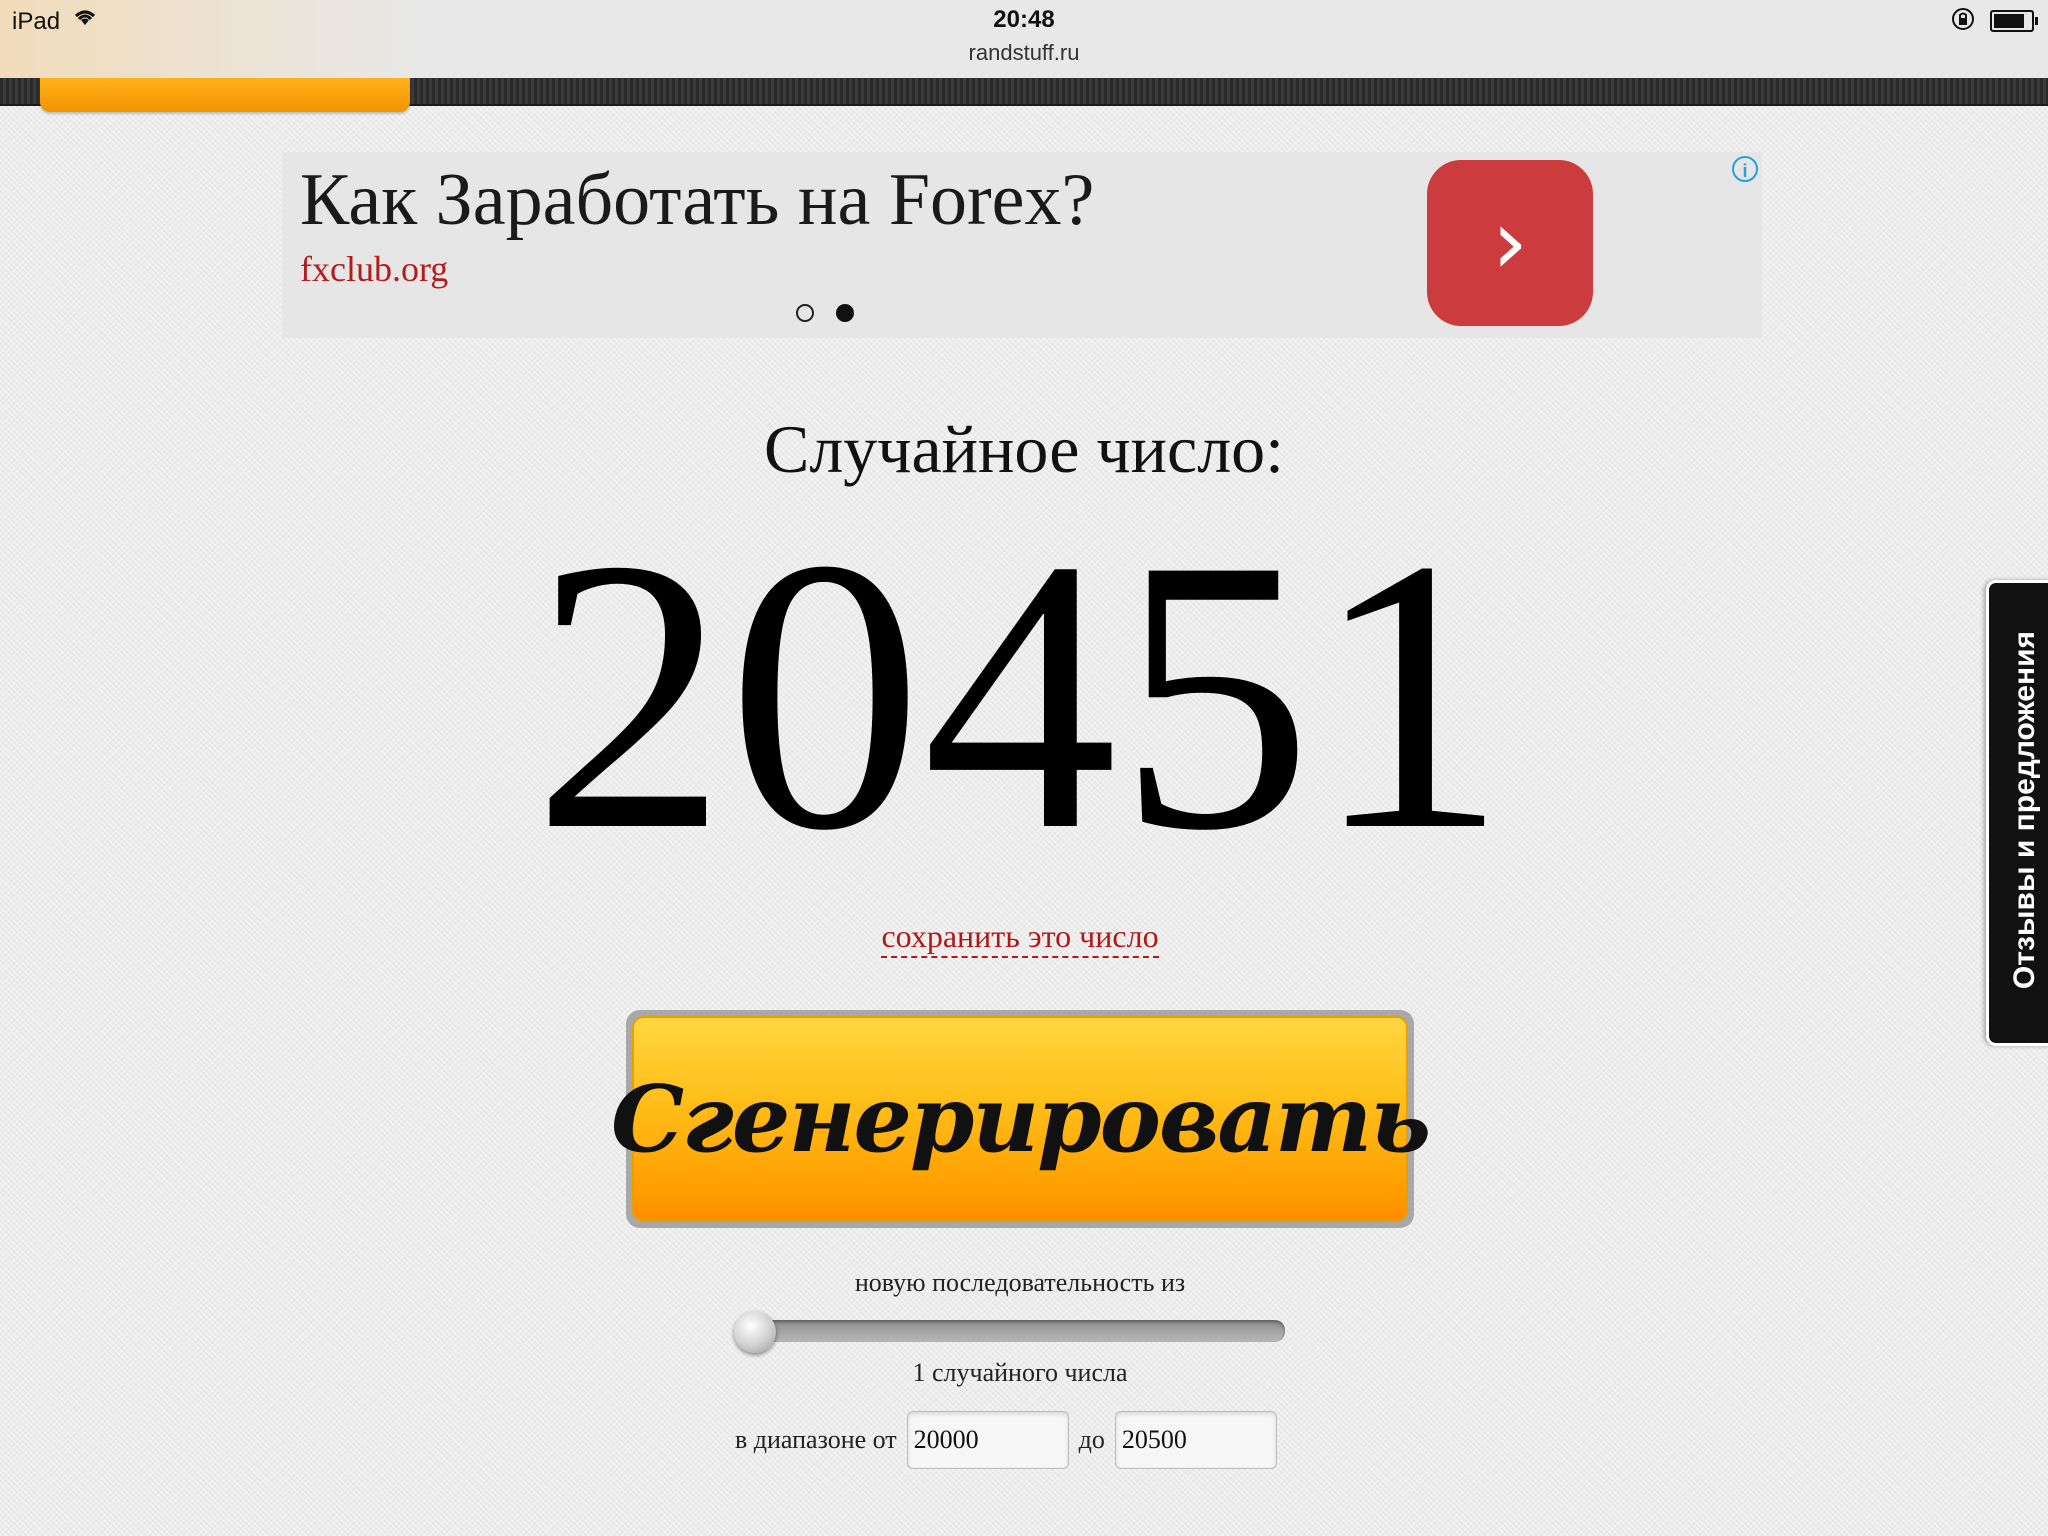  Describe the element at coordinates (1022, 245) in the screenshot. I see `ad-banner: Как Заработать на Forex? fxclub.org › i` at that location.